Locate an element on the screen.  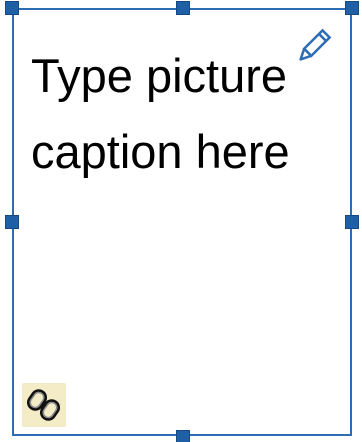
resize-handle-top-left is located at coordinates (12, 8).